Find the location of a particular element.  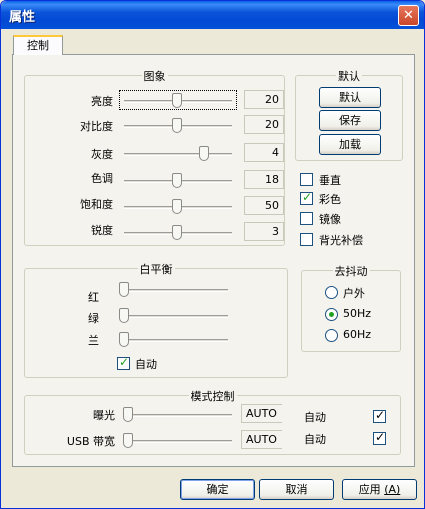

mode-control-title: 模式控制 is located at coordinates (212, 396).